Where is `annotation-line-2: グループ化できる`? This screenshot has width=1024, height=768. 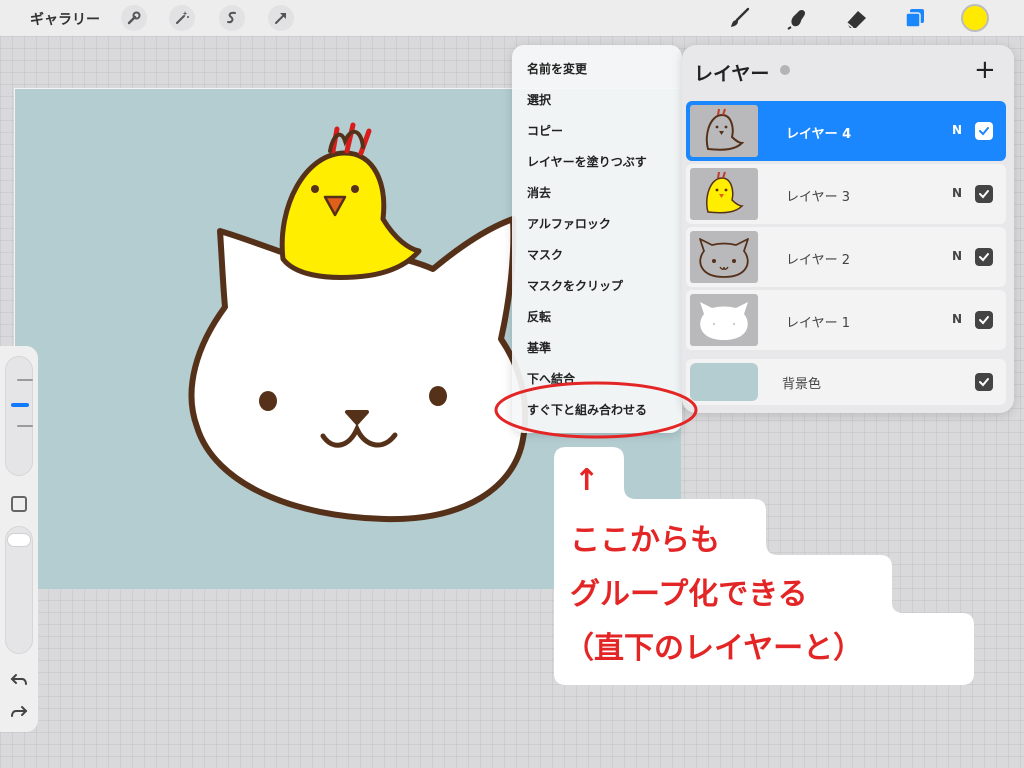 annotation-line-2: グループ化できる is located at coordinates (689, 594).